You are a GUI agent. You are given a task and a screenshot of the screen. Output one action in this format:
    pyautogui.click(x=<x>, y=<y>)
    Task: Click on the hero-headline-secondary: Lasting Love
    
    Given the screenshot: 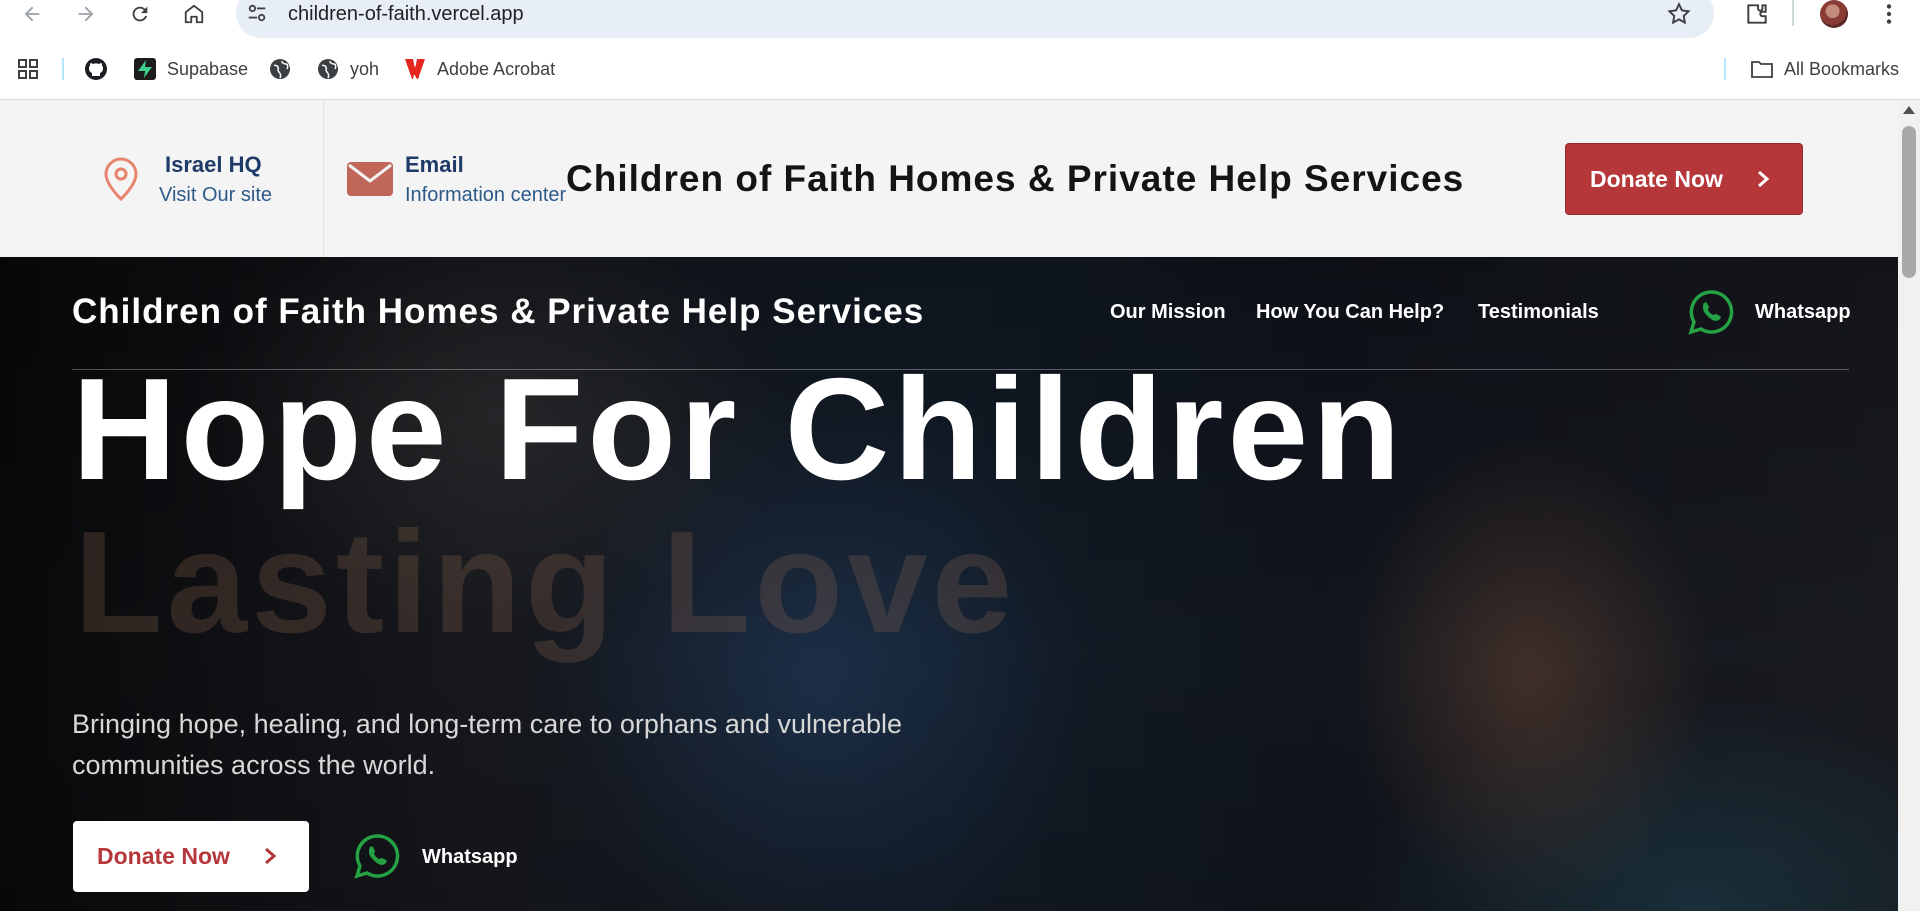 What is the action you would take?
    pyautogui.click(x=545, y=582)
    